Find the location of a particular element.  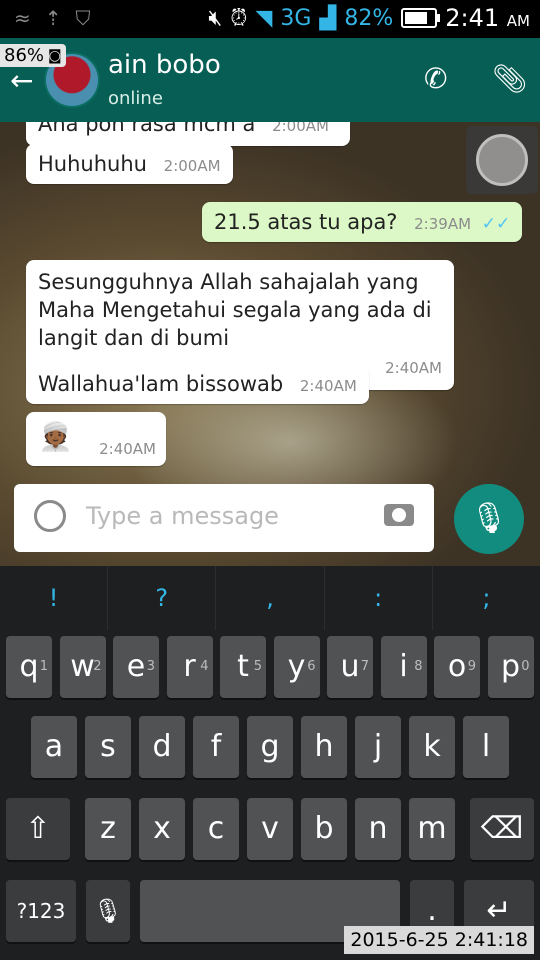

status-bar: ≈ ⇡ ⛉ 🔇︎ ⏰︎ ◥ 3G ▟ 82% 2:41 AM is located at coordinates (270, 19).